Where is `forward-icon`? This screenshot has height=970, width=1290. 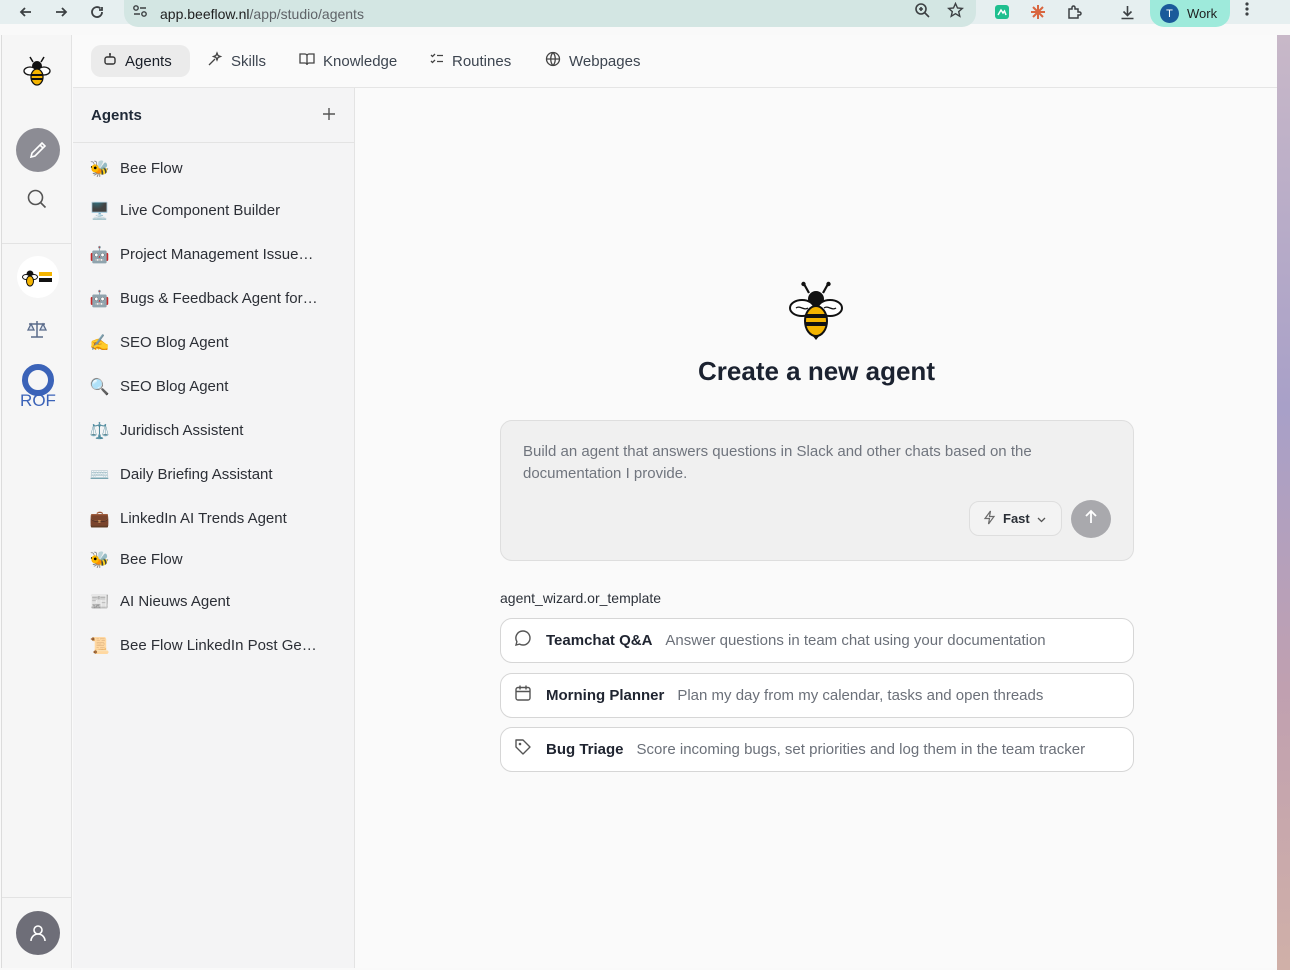 forward-icon is located at coordinates (61, 12).